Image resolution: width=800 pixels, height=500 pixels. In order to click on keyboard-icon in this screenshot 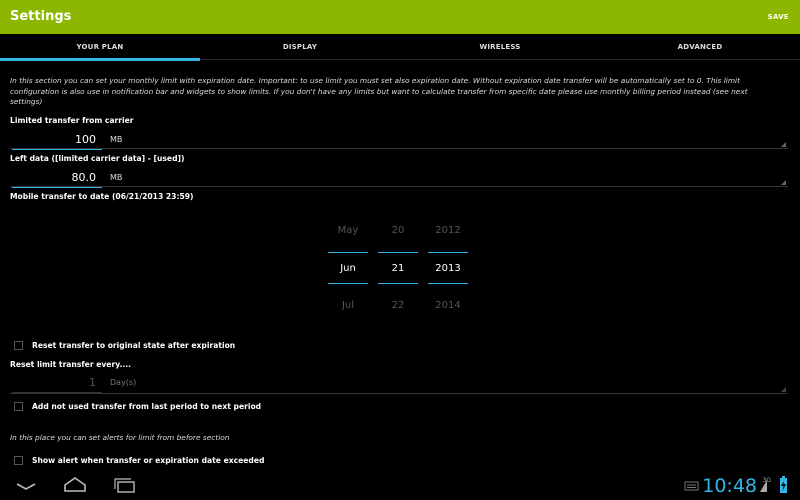, I will do `click(691, 486)`.